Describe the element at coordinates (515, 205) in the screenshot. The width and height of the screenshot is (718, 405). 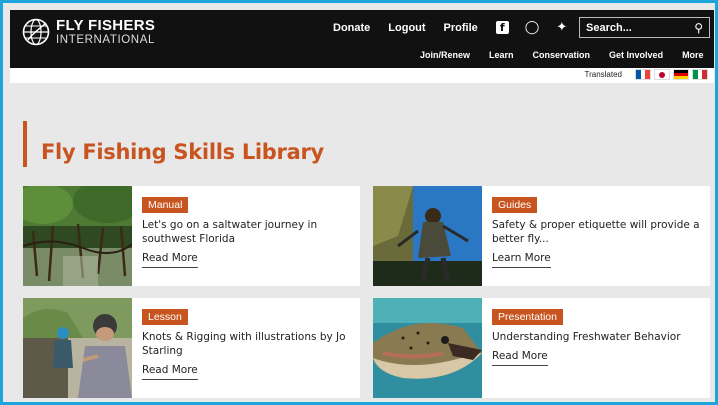
I see `category-badge: Guides` at that location.